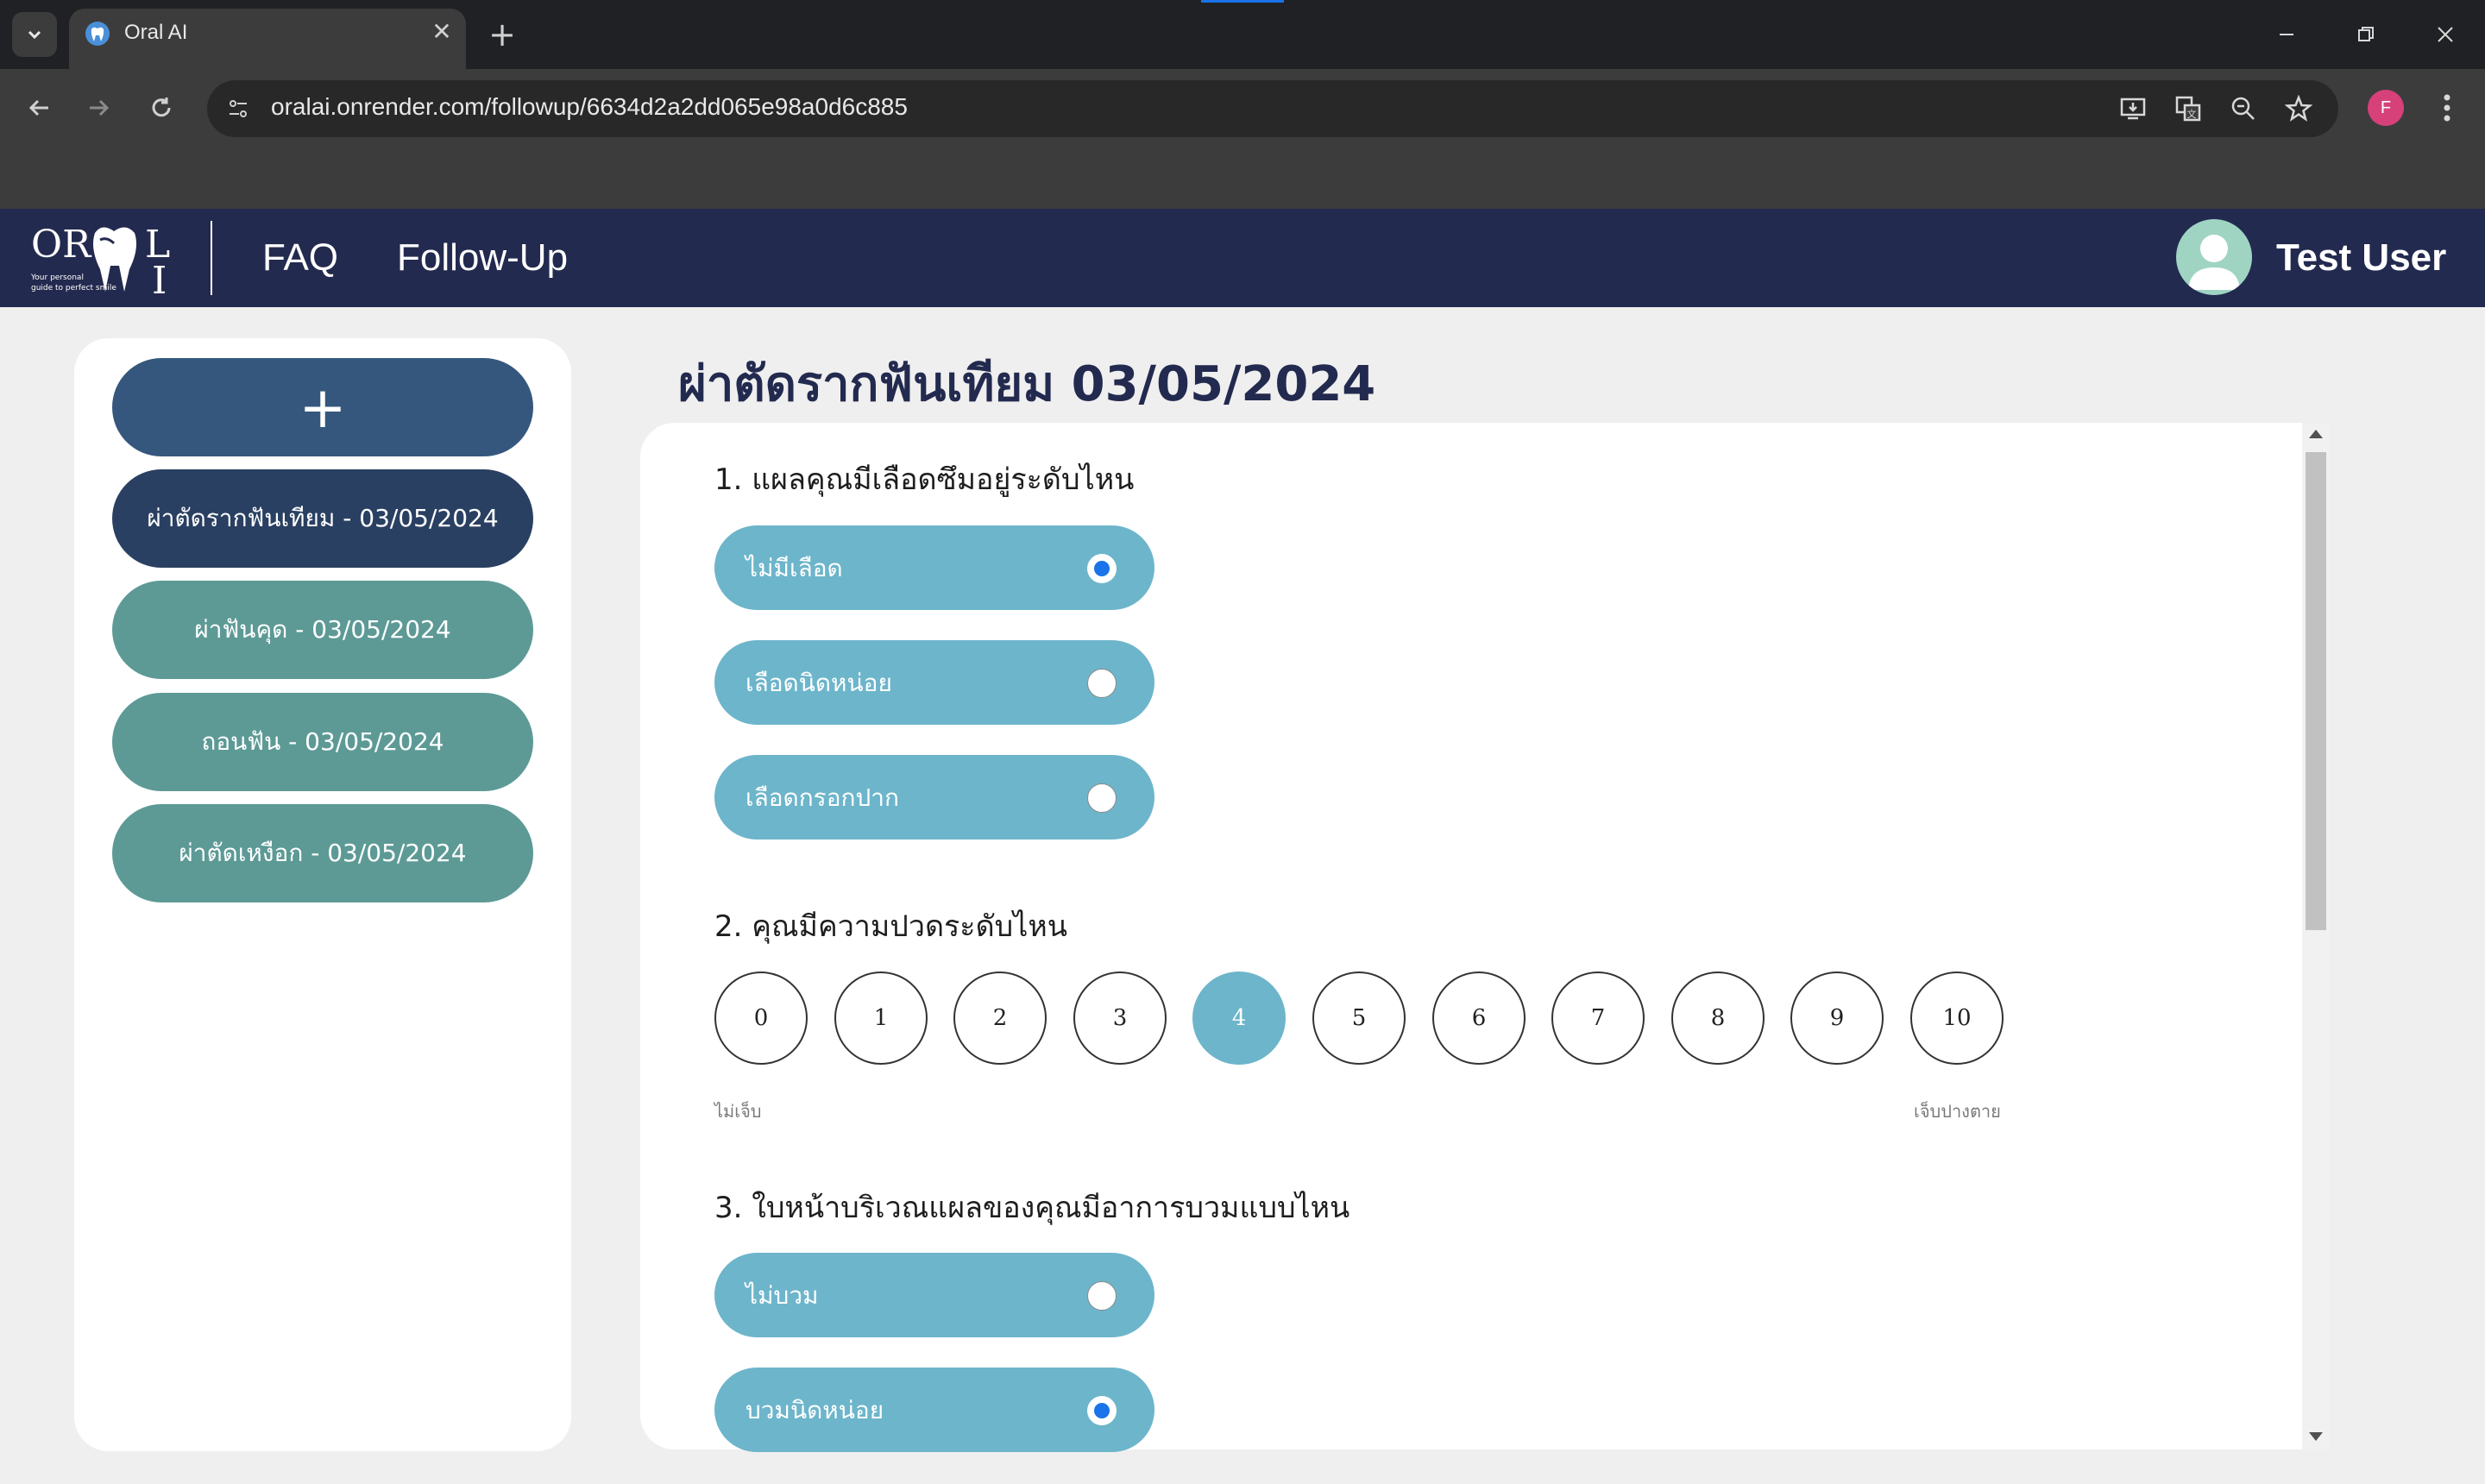 Image resolution: width=2485 pixels, height=1484 pixels. What do you see at coordinates (1027, 384) in the screenshot?
I see `page-title: ผ่าตัดรากฟันเทียม 03/05/2024` at bounding box center [1027, 384].